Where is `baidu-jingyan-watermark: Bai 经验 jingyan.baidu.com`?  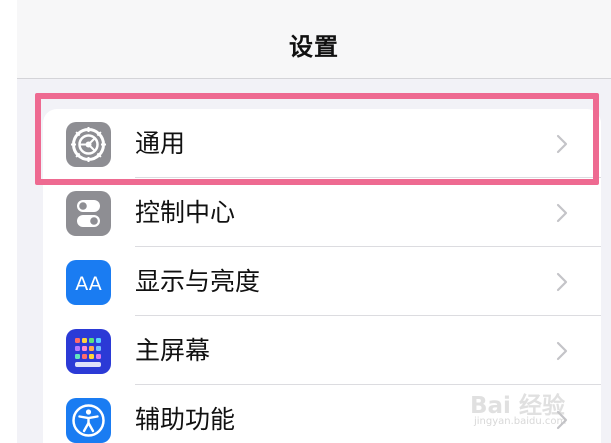 baidu-jingyan-watermark: Bai 经验 jingyan.baidu.com is located at coordinates (540, 412).